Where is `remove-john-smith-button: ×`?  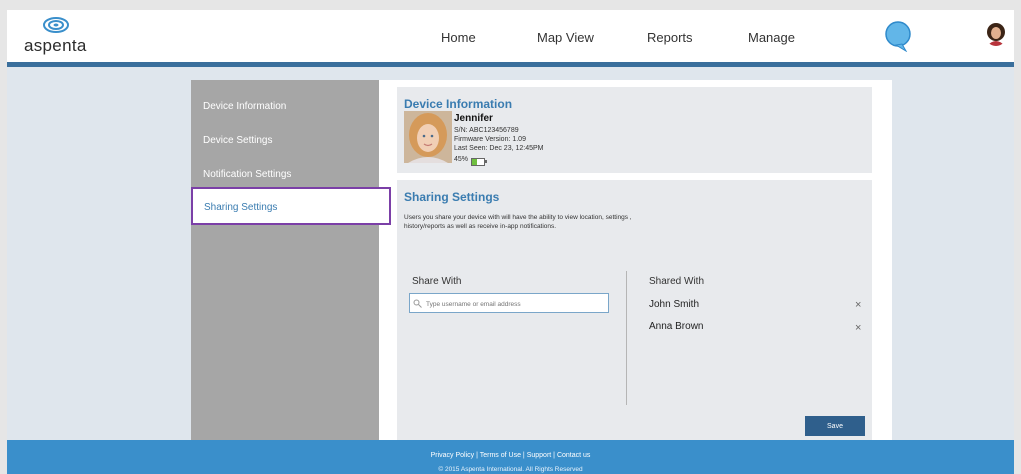
remove-john-smith-button: × is located at coordinates (858, 305).